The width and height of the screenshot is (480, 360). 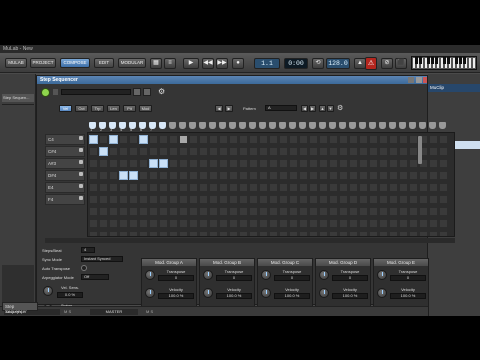 What do you see at coordinates (444, 63) in the screenshot?
I see `mini-keyboard` at bounding box center [444, 63].